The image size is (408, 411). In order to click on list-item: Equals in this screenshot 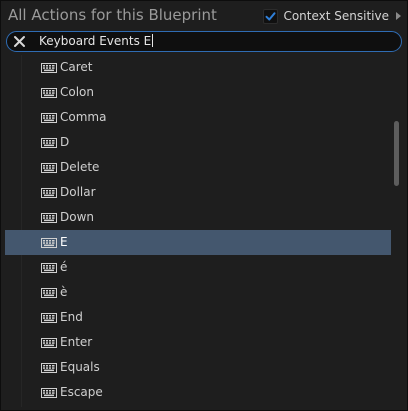, I will do `click(198, 367)`.